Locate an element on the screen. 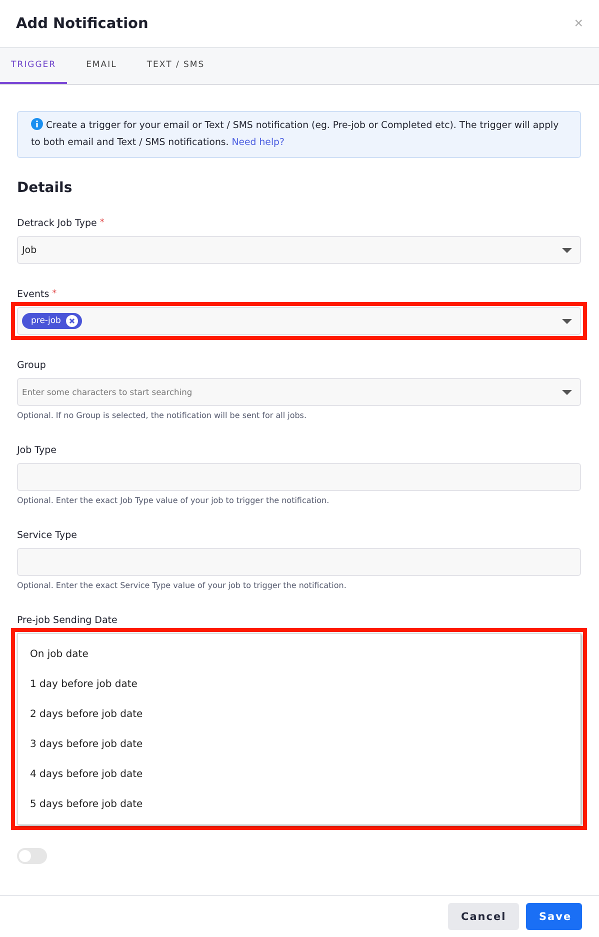 The image size is (599, 937). toggle-switch is located at coordinates (32, 856).